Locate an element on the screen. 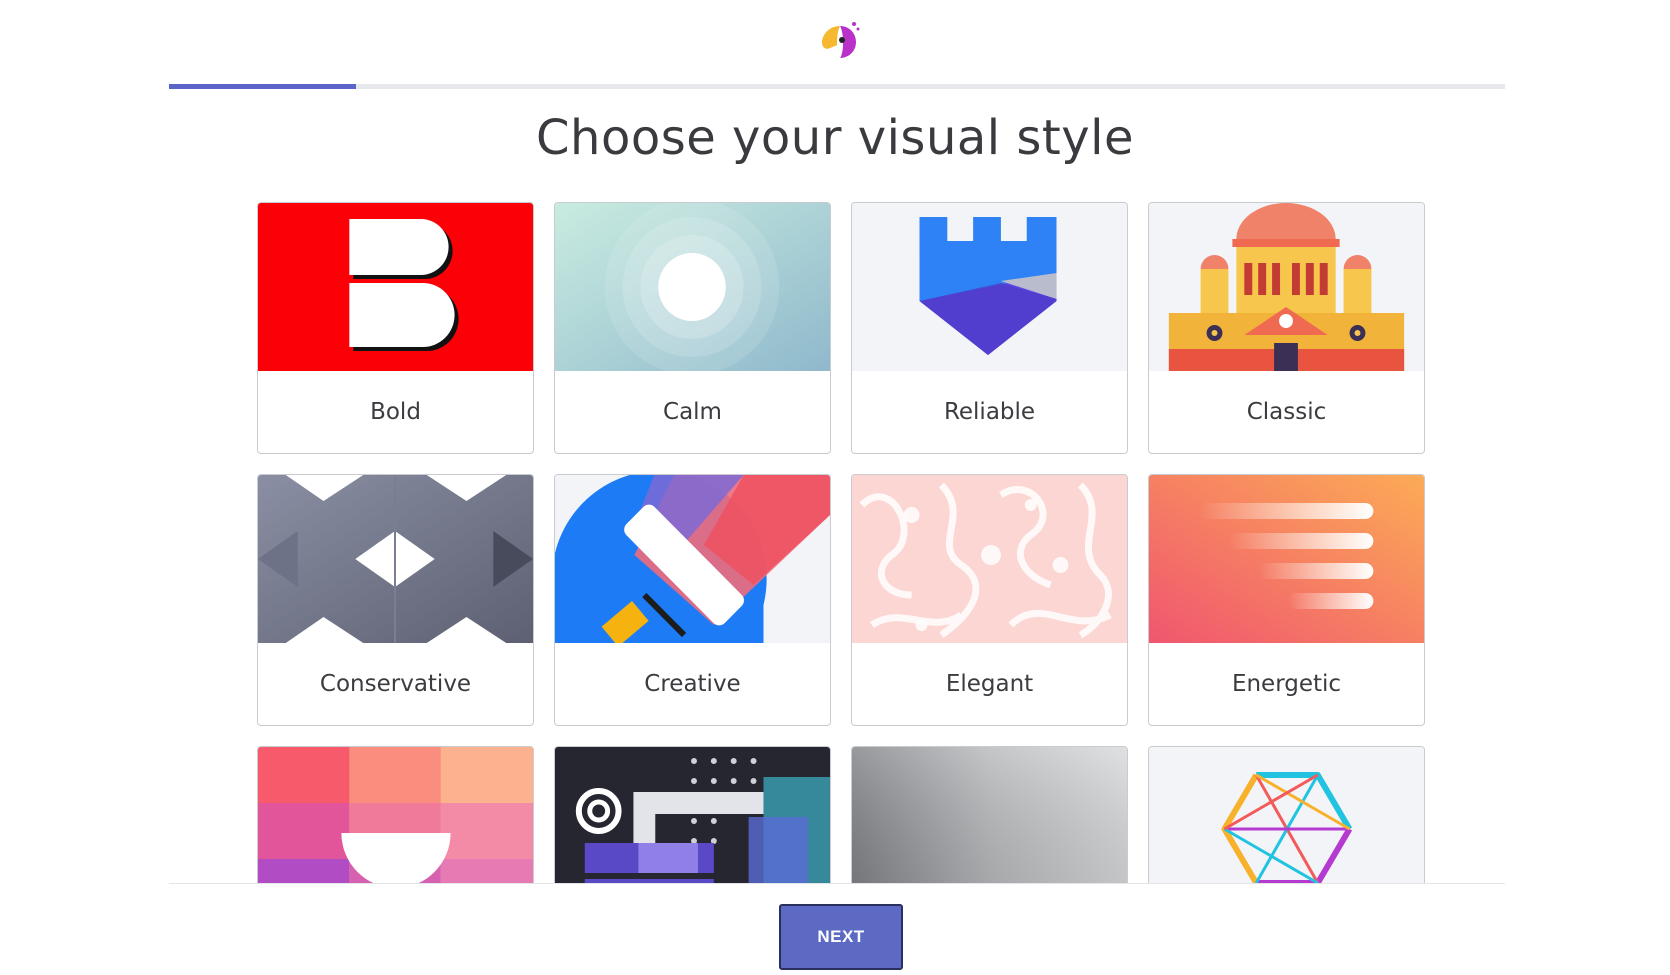 Image resolution: width=1670 pixels, height=975 pixels. style-card-label: Calm is located at coordinates (692, 412).